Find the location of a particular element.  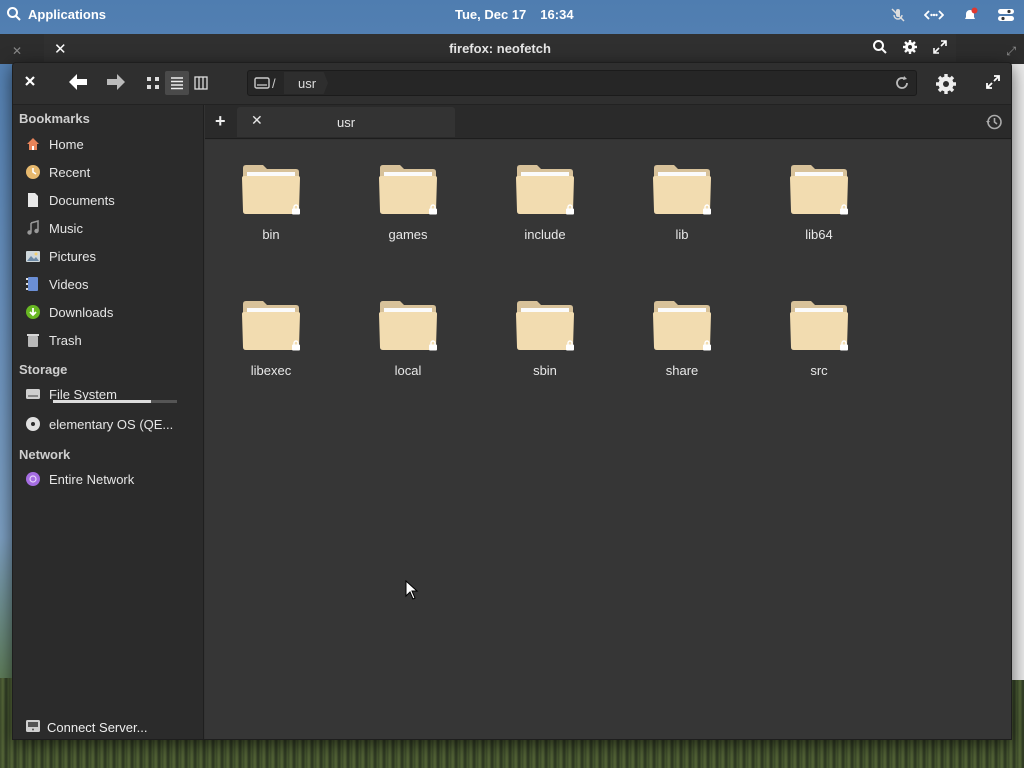

server-icon is located at coordinates (33, 727).